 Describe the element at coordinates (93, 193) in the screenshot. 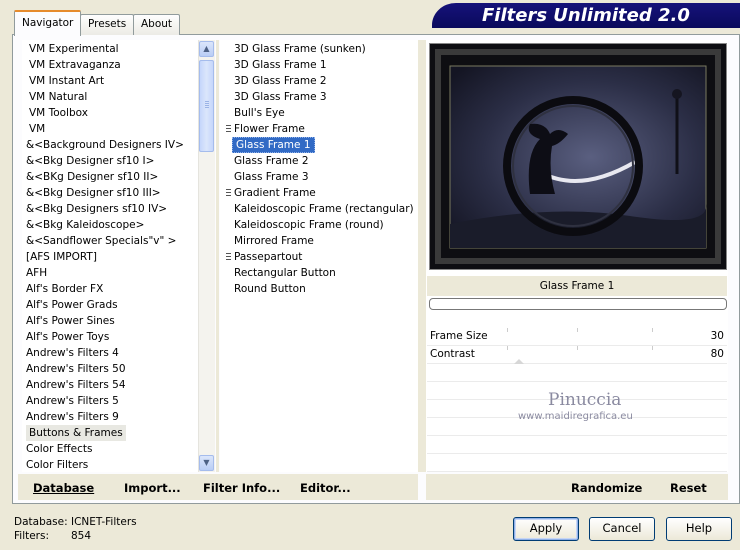

I see `category-item: &<Bkg Designer sf10 III>` at that location.